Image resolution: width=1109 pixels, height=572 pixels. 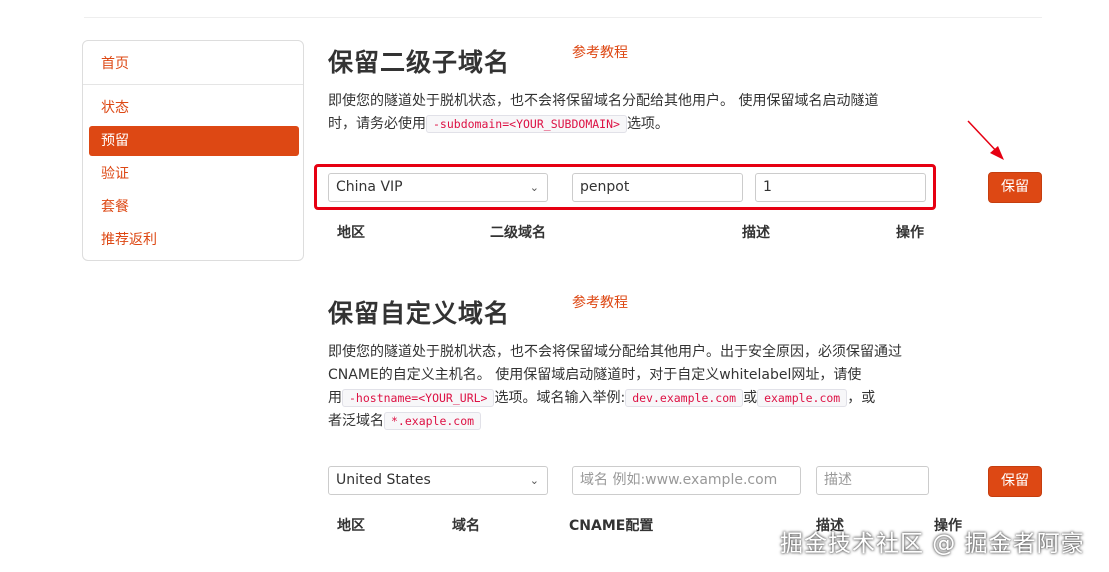 I want to click on sidebar-divider, so click(x=193, y=84).